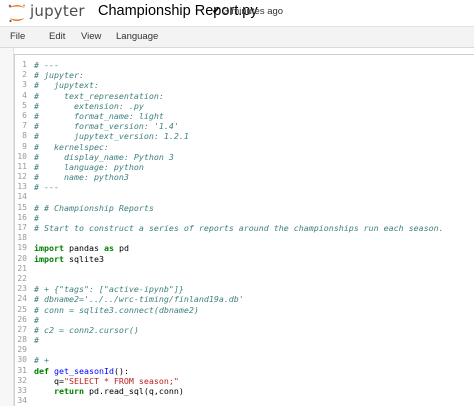 The height and width of the screenshot is (406, 474). What do you see at coordinates (22, 370) in the screenshot?
I see `line-number: 31` at bounding box center [22, 370].